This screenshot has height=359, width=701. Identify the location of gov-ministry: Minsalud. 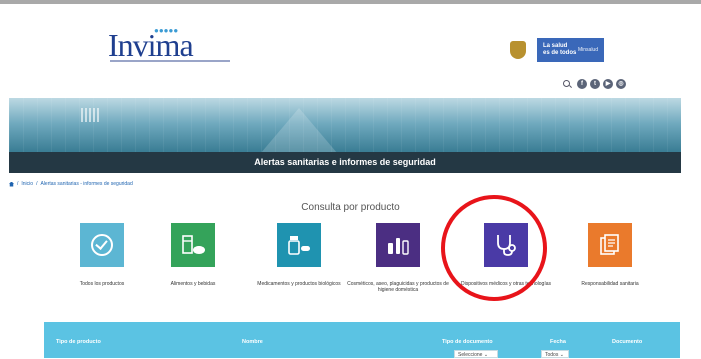
(587, 49).